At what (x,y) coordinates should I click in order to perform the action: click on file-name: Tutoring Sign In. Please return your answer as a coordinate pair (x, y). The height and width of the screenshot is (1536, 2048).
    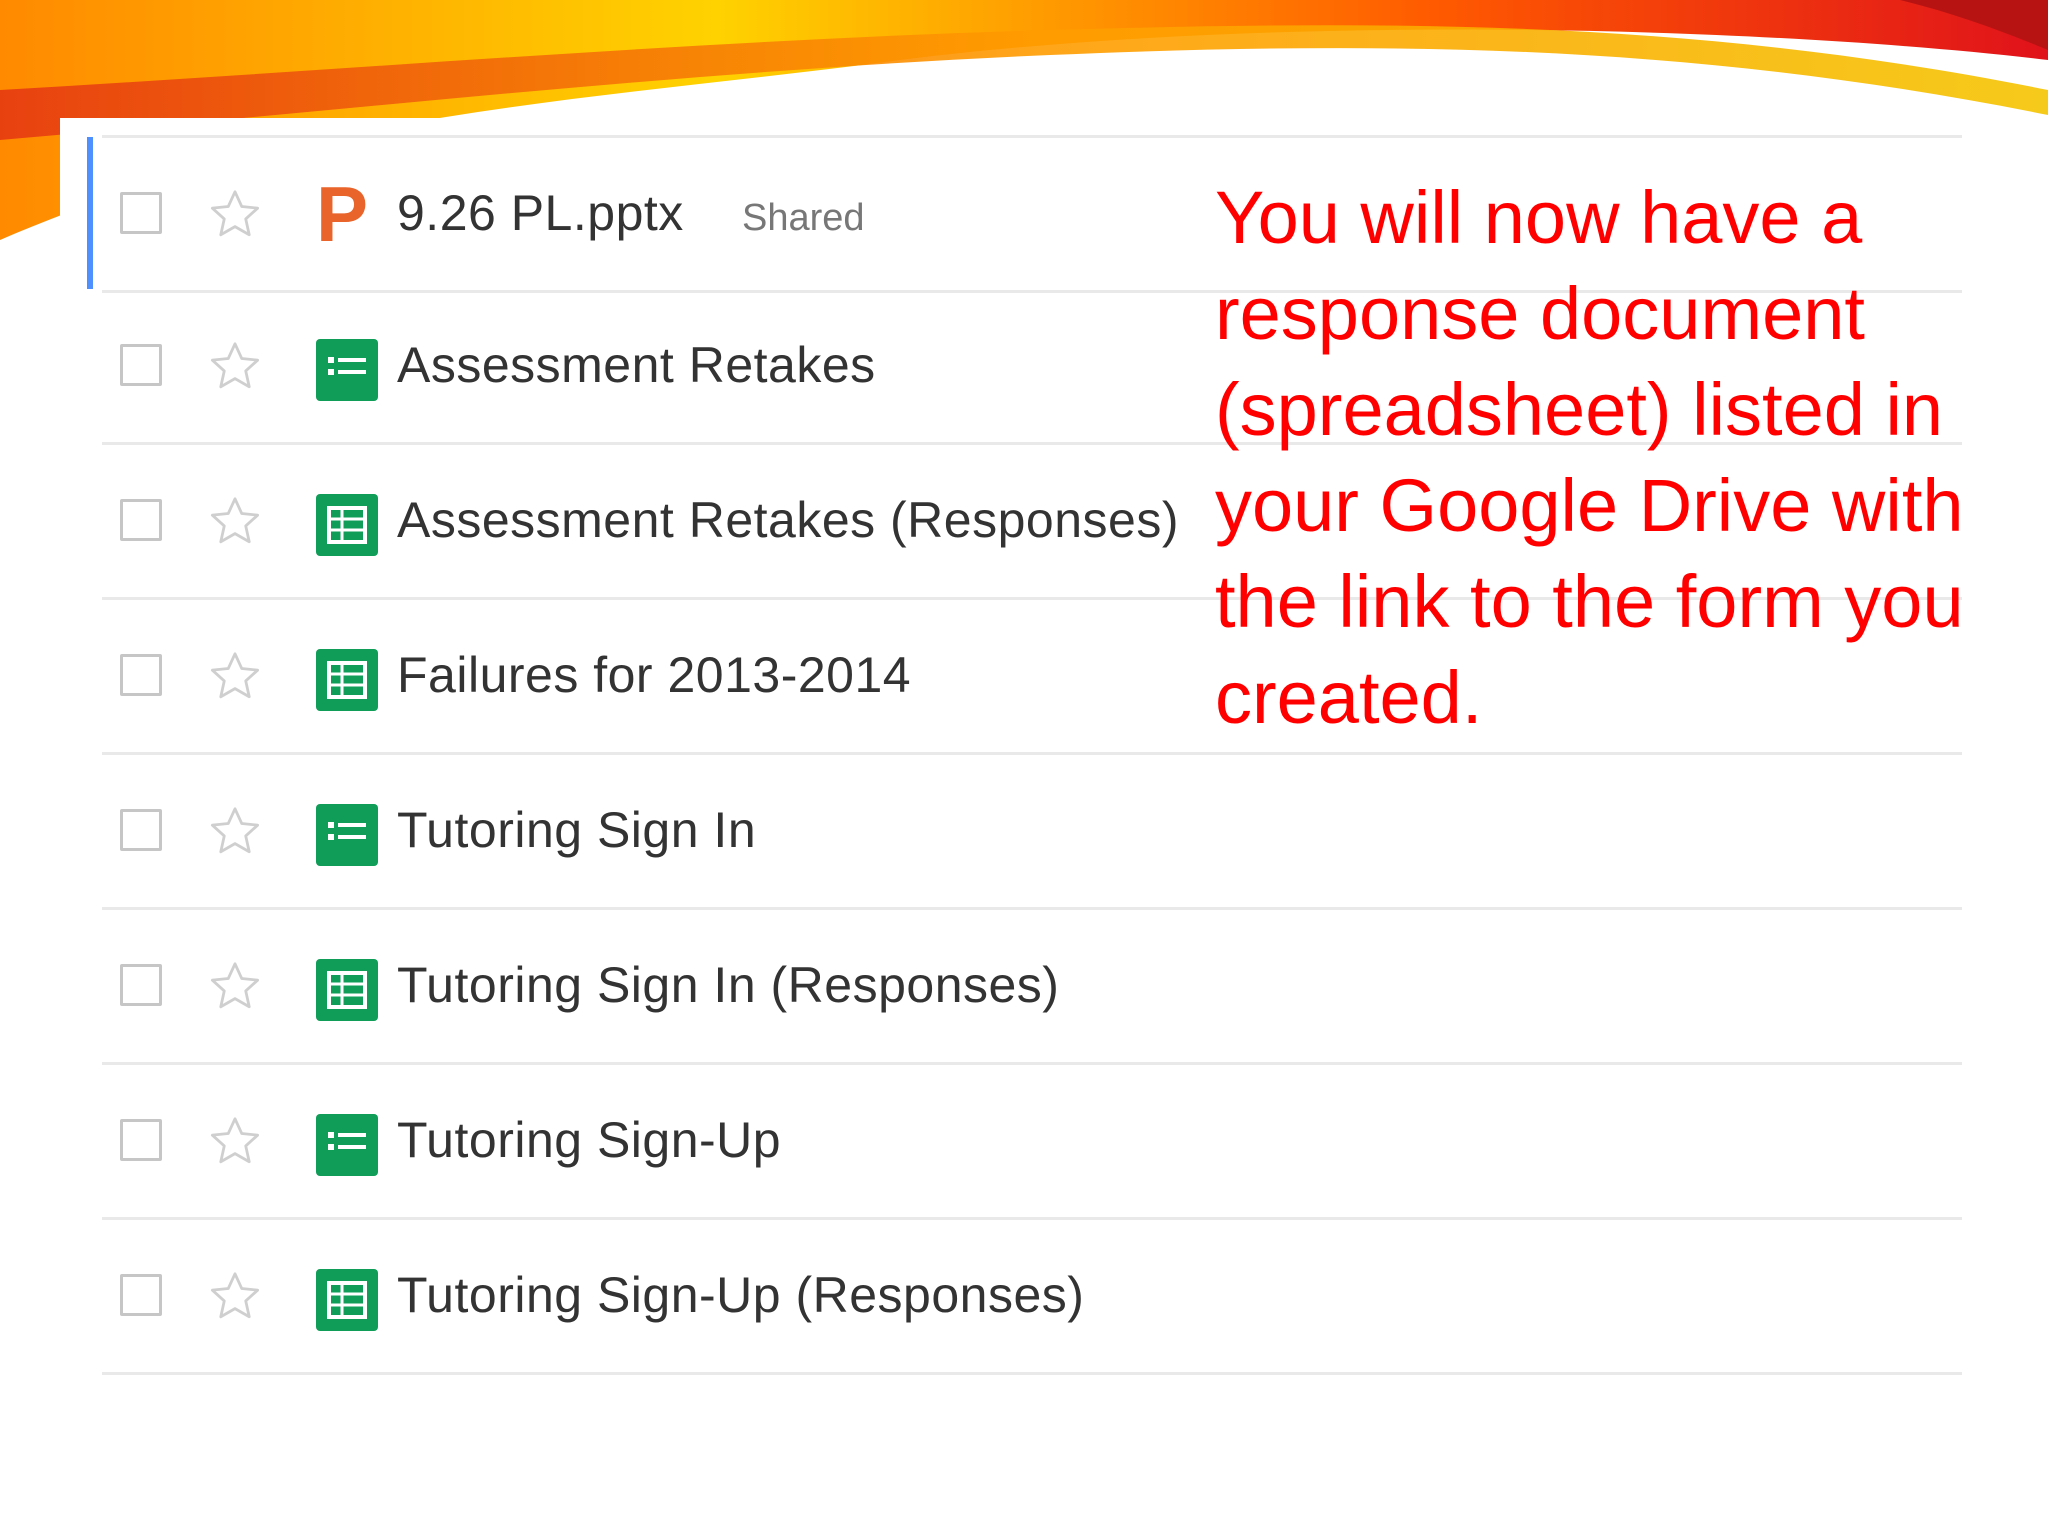
    Looking at the image, I should click on (576, 830).